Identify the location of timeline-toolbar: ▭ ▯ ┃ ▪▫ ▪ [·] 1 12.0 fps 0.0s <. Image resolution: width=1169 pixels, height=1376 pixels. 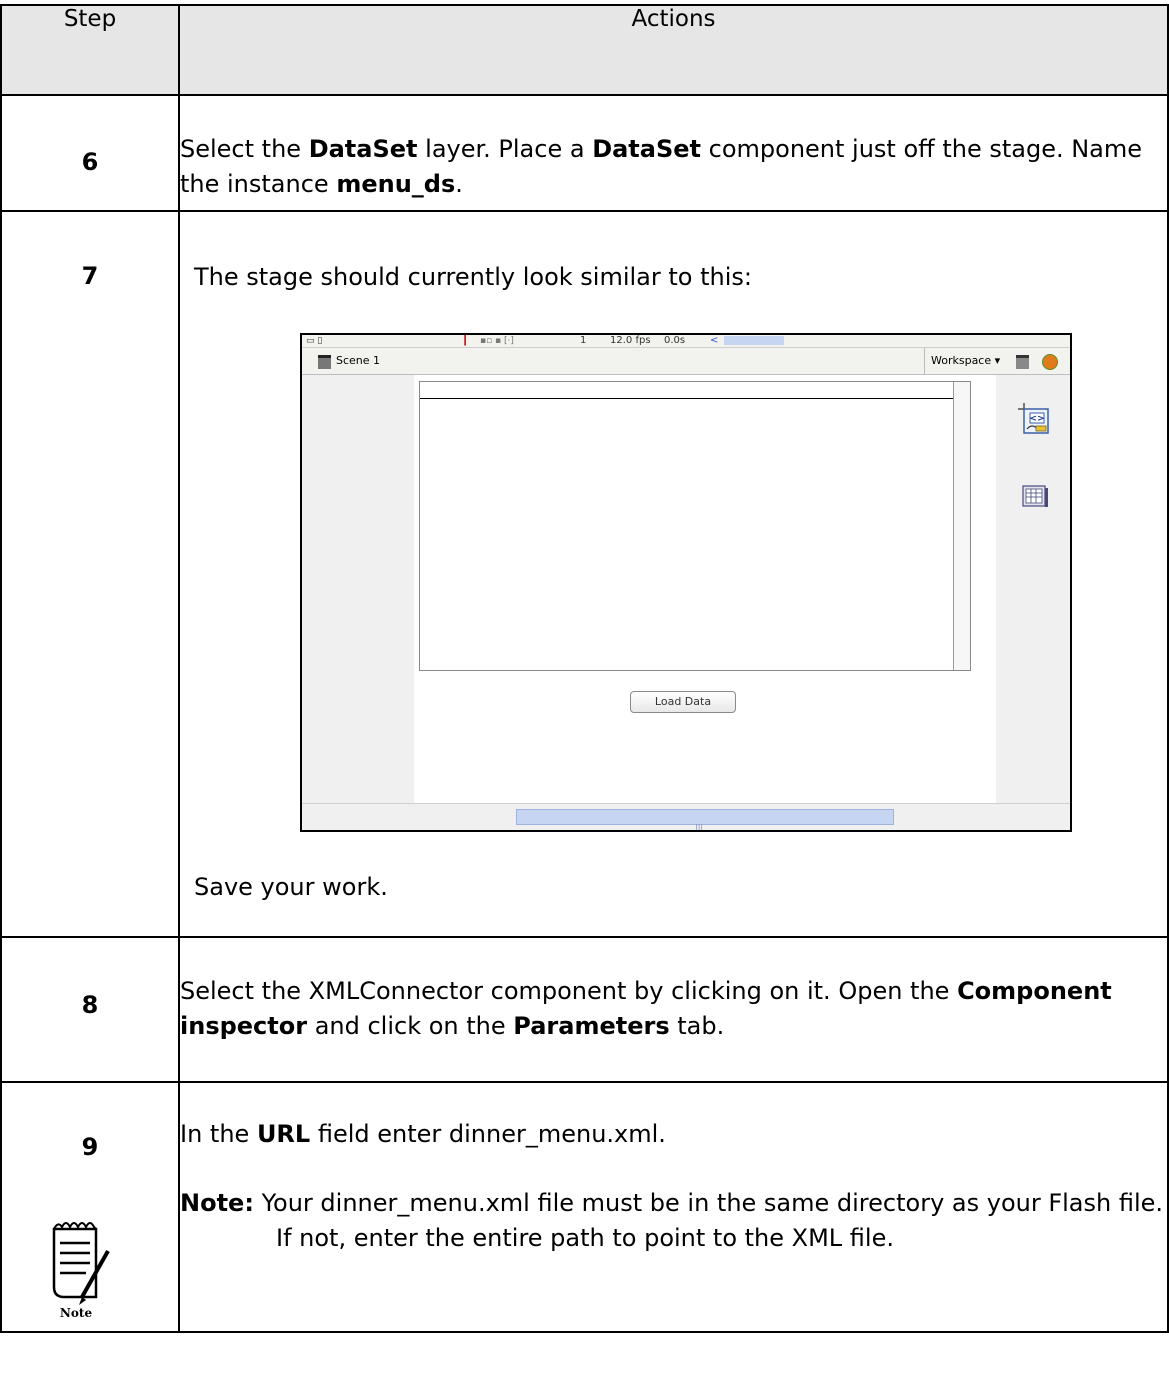
(686, 341).